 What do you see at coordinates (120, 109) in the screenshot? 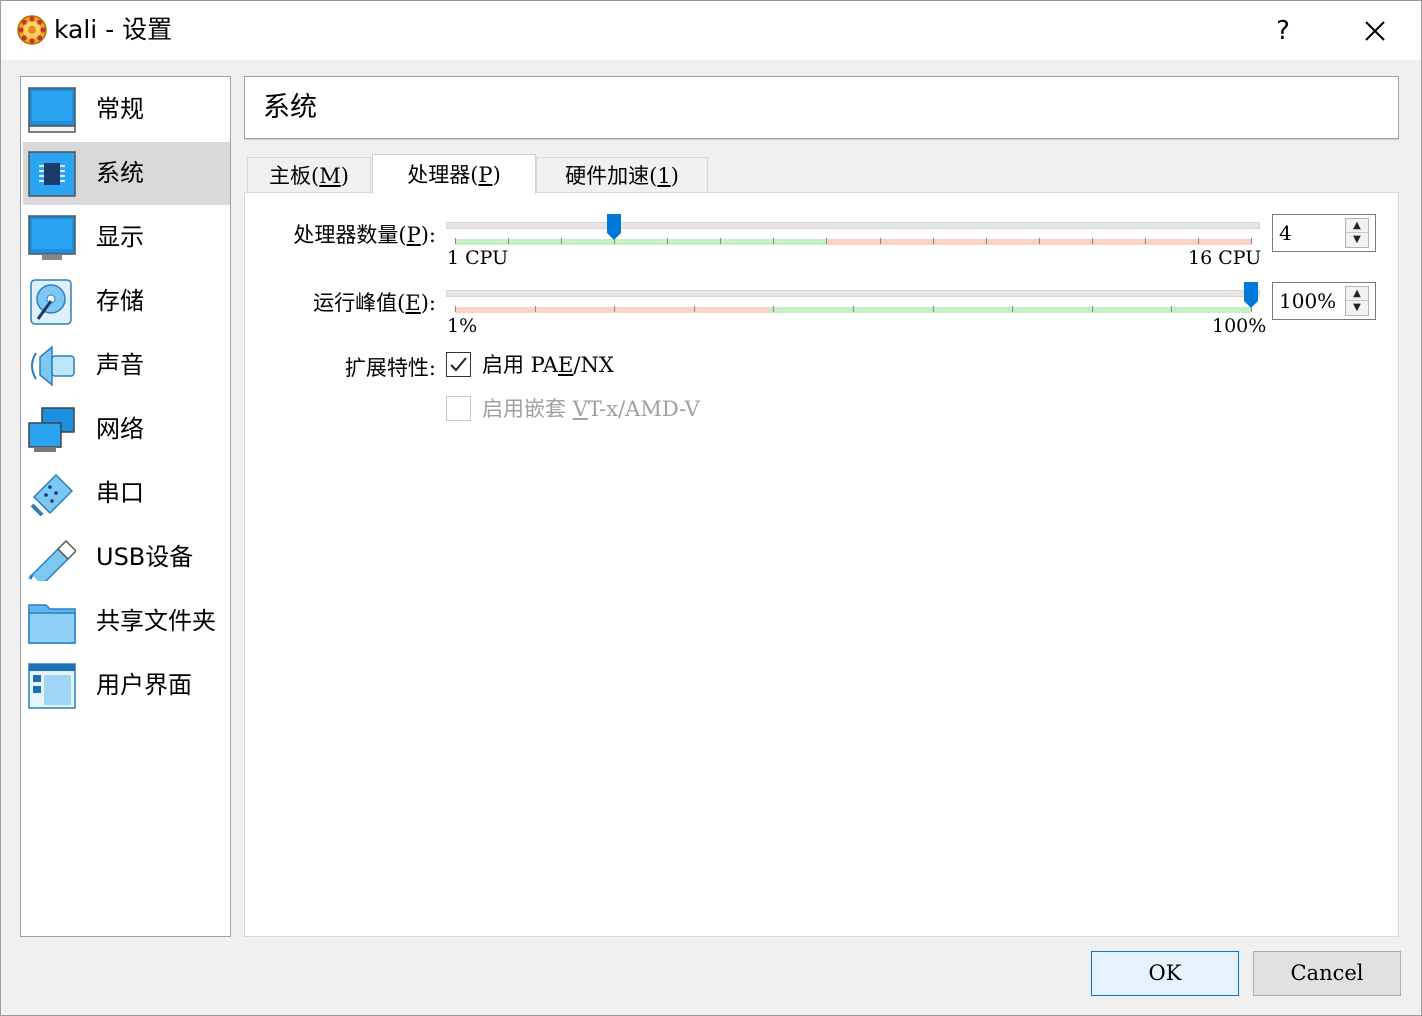
I see `sidebar-item-label: 常规` at bounding box center [120, 109].